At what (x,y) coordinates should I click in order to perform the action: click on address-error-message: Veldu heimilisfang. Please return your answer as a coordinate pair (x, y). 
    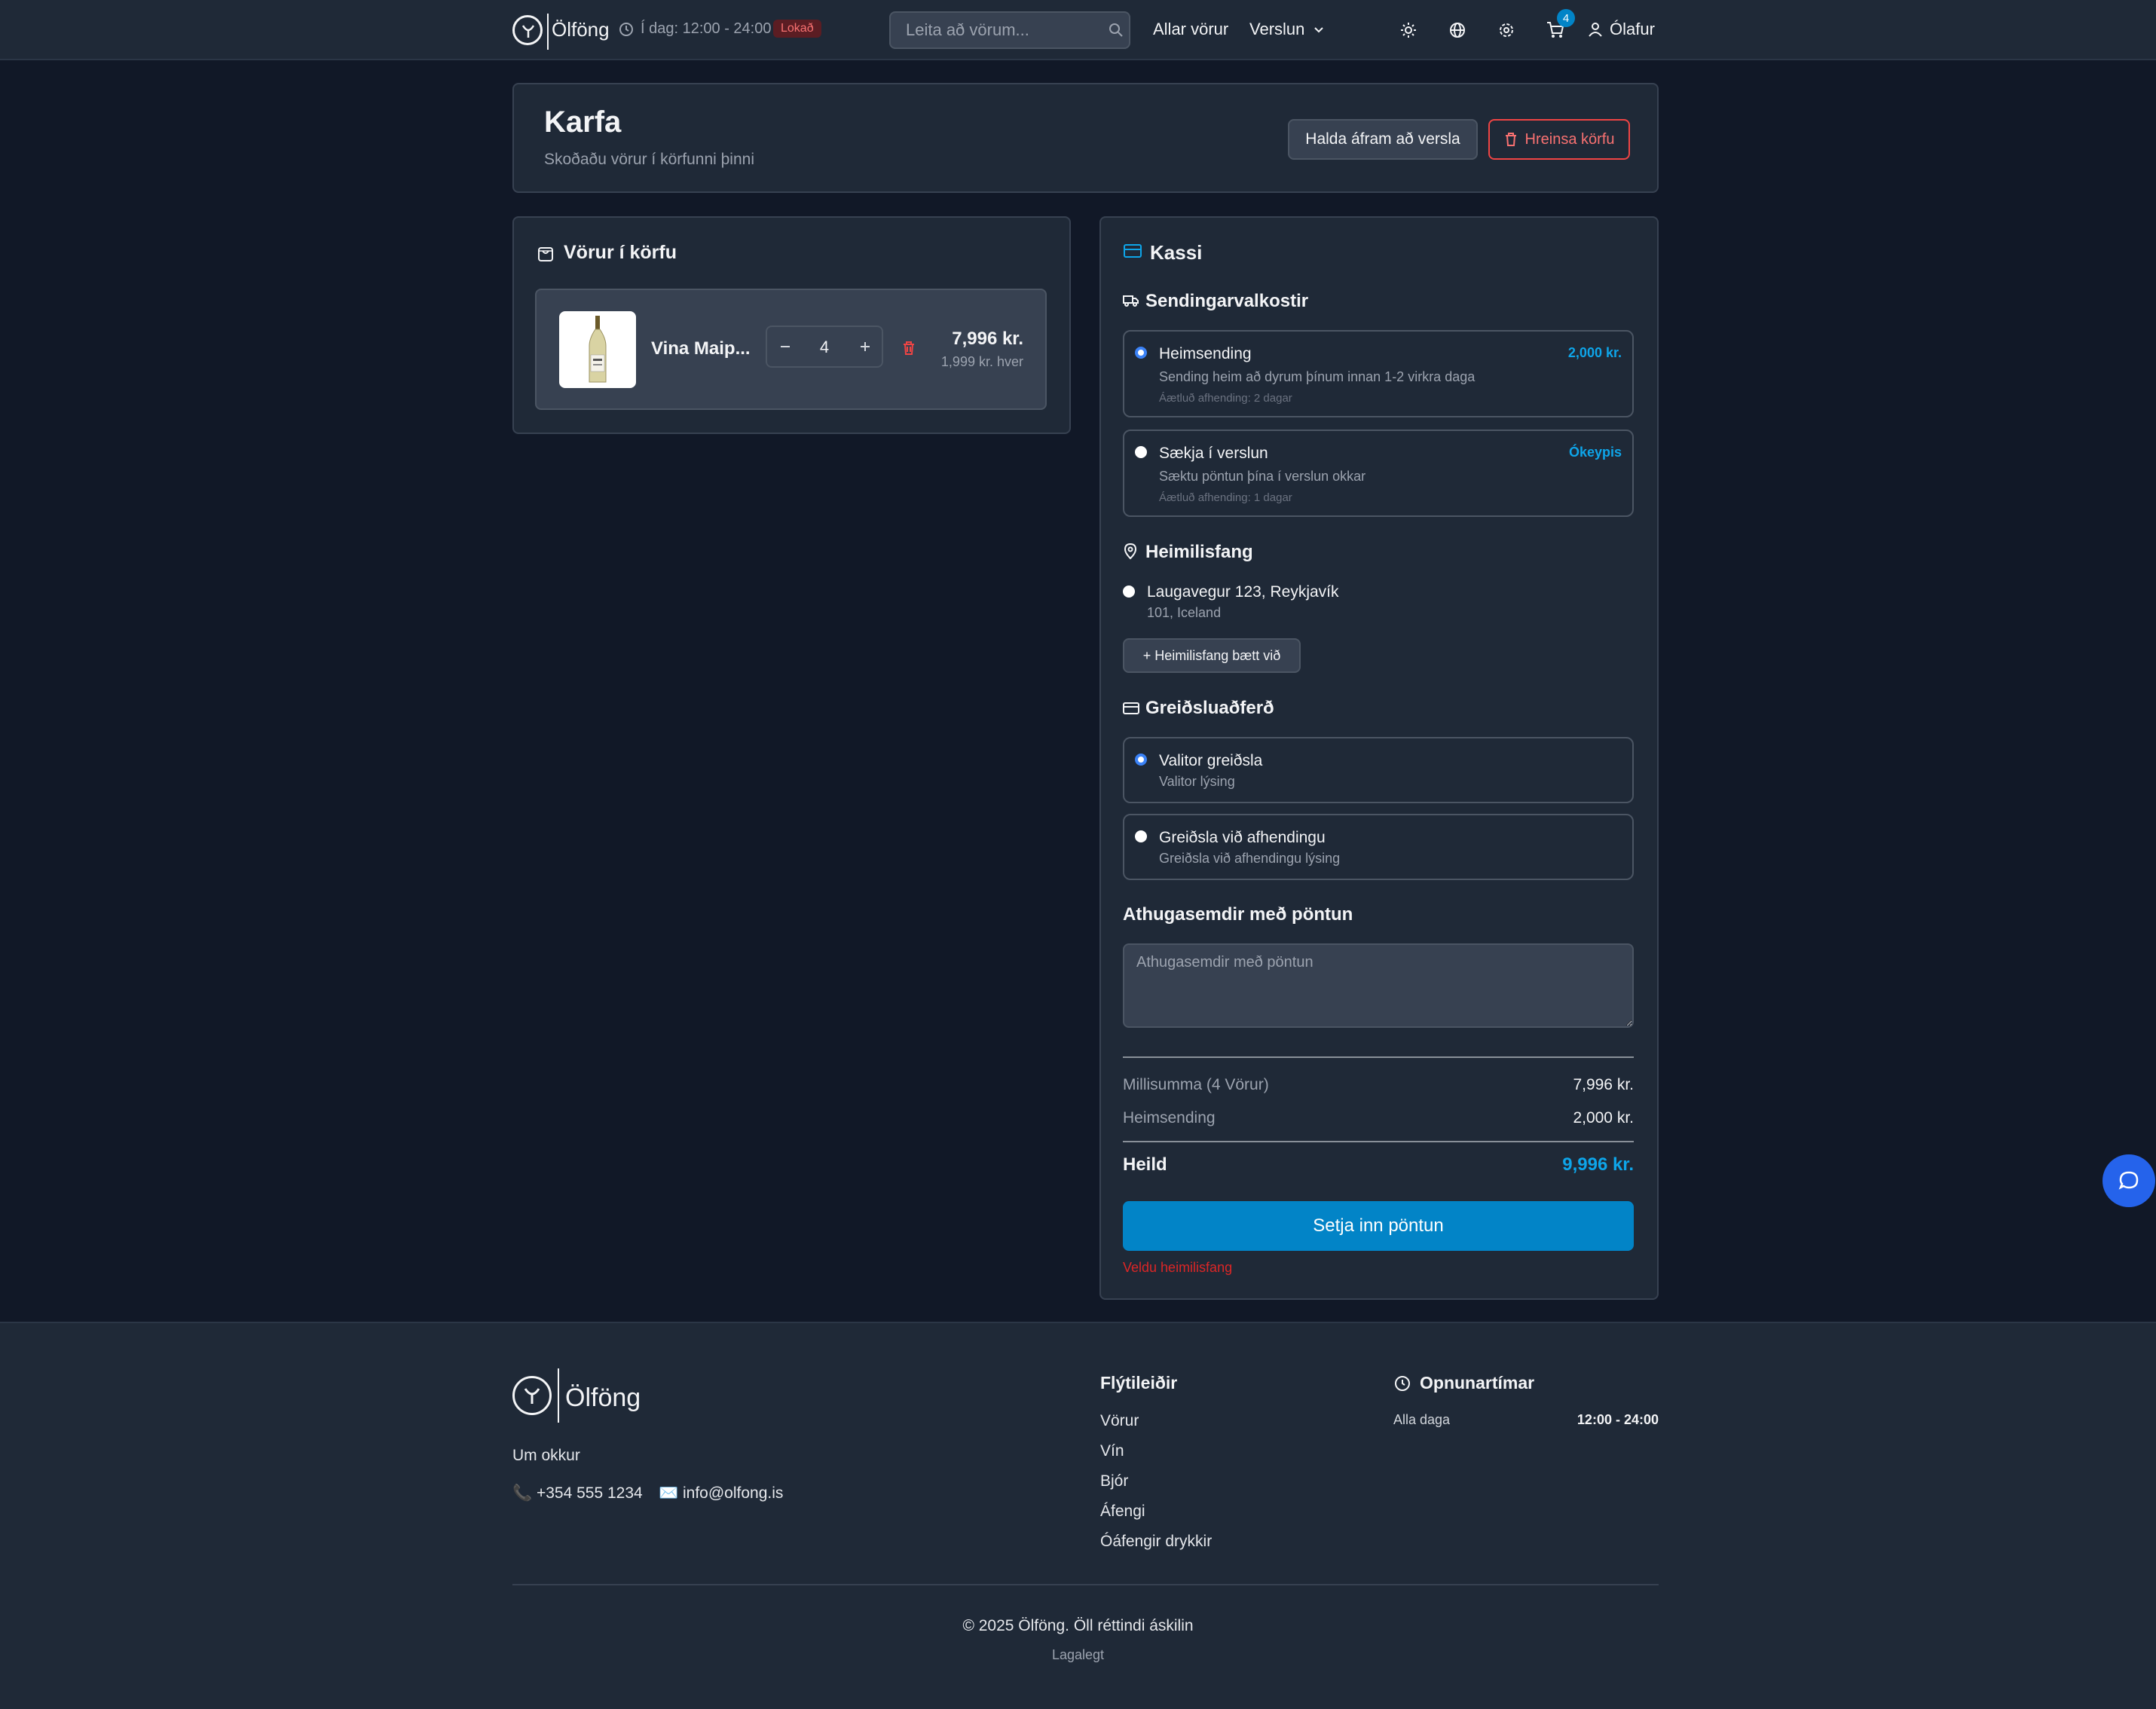
    Looking at the image, I should click on (1178, 1267).